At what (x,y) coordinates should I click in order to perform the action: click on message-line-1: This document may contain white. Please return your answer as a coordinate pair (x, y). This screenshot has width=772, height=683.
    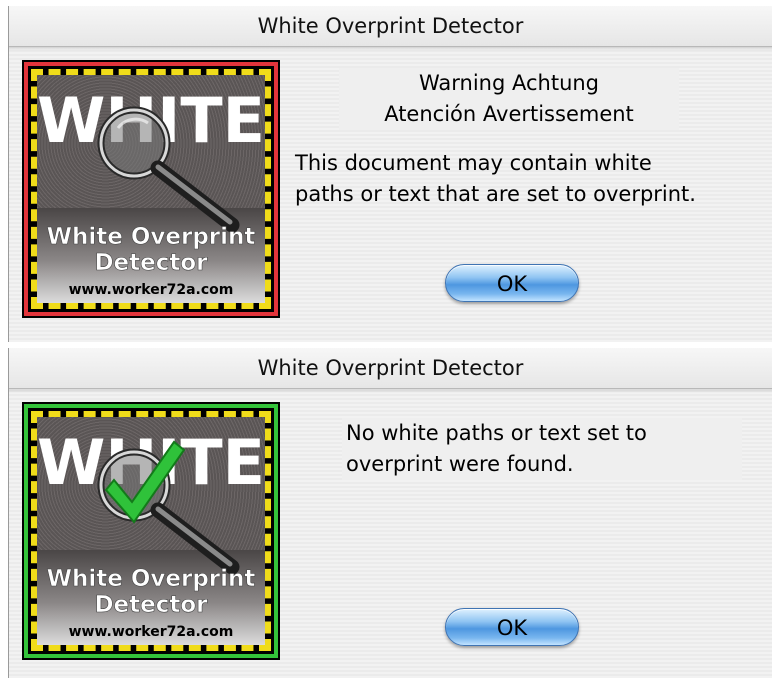
    Looking at the image, I should click on (473, 163).